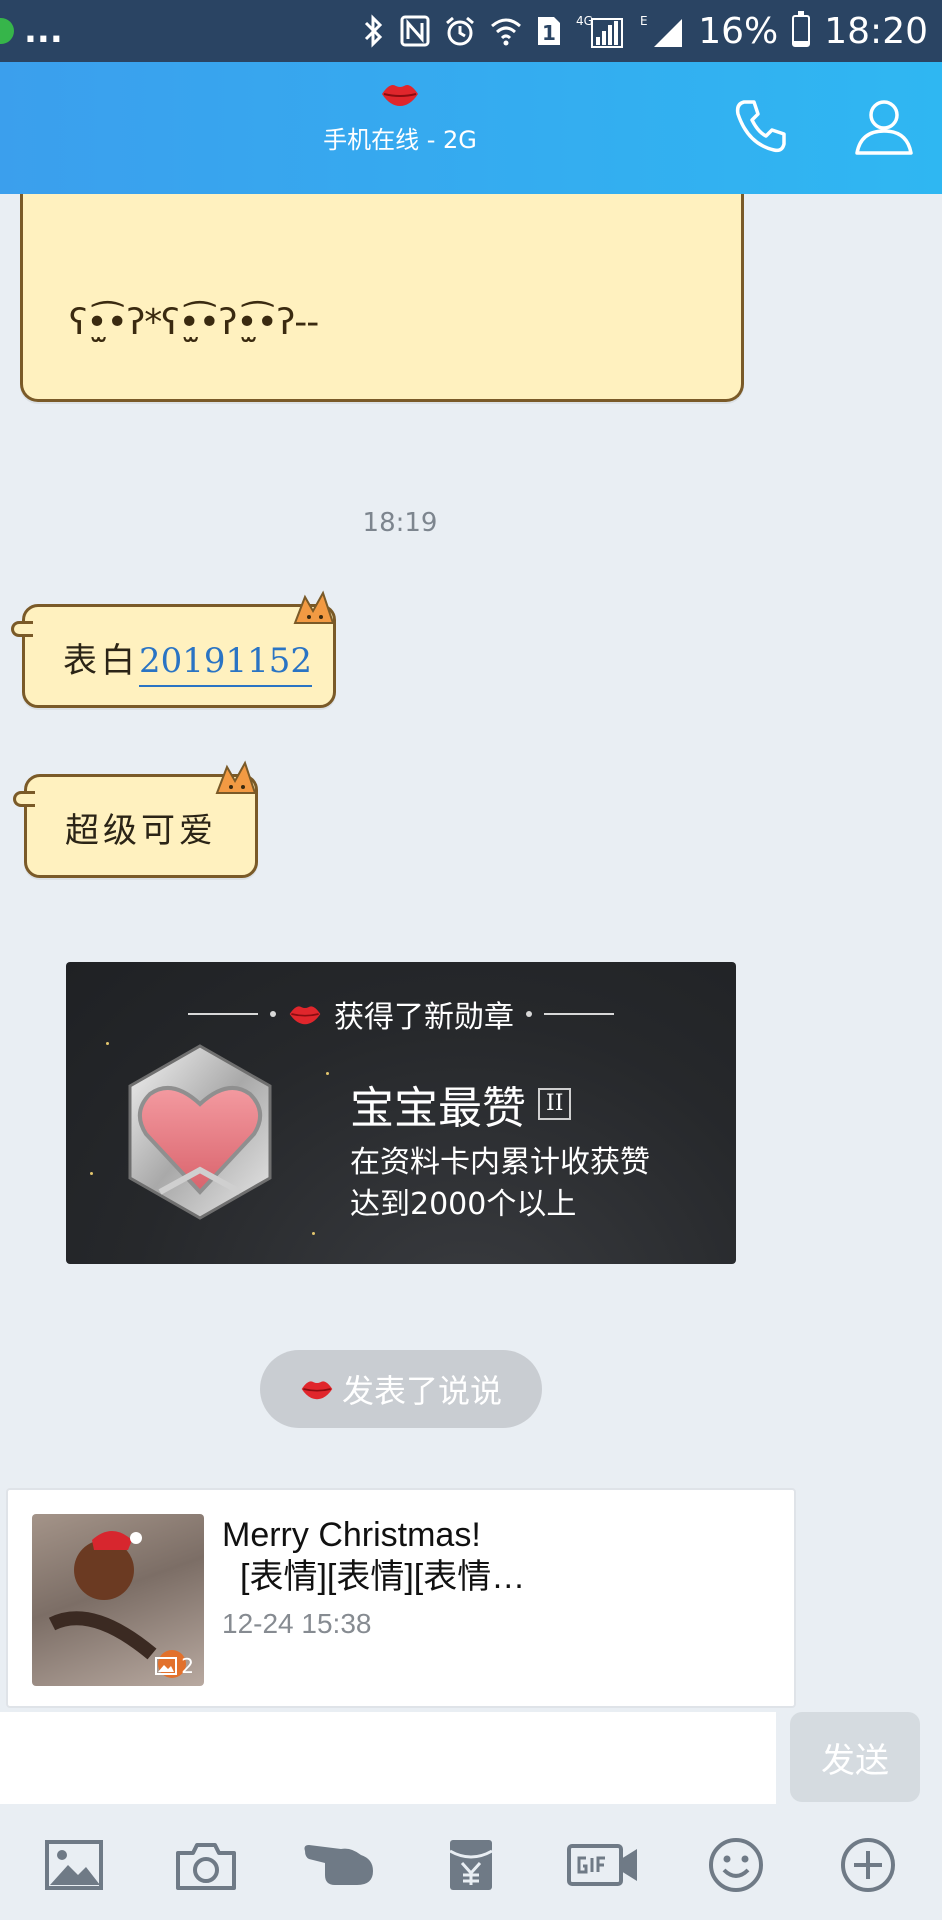 Image resolution: width=942 pixels, height=1920 pixels. I want to click on wifi-icon, so click(506, 31).